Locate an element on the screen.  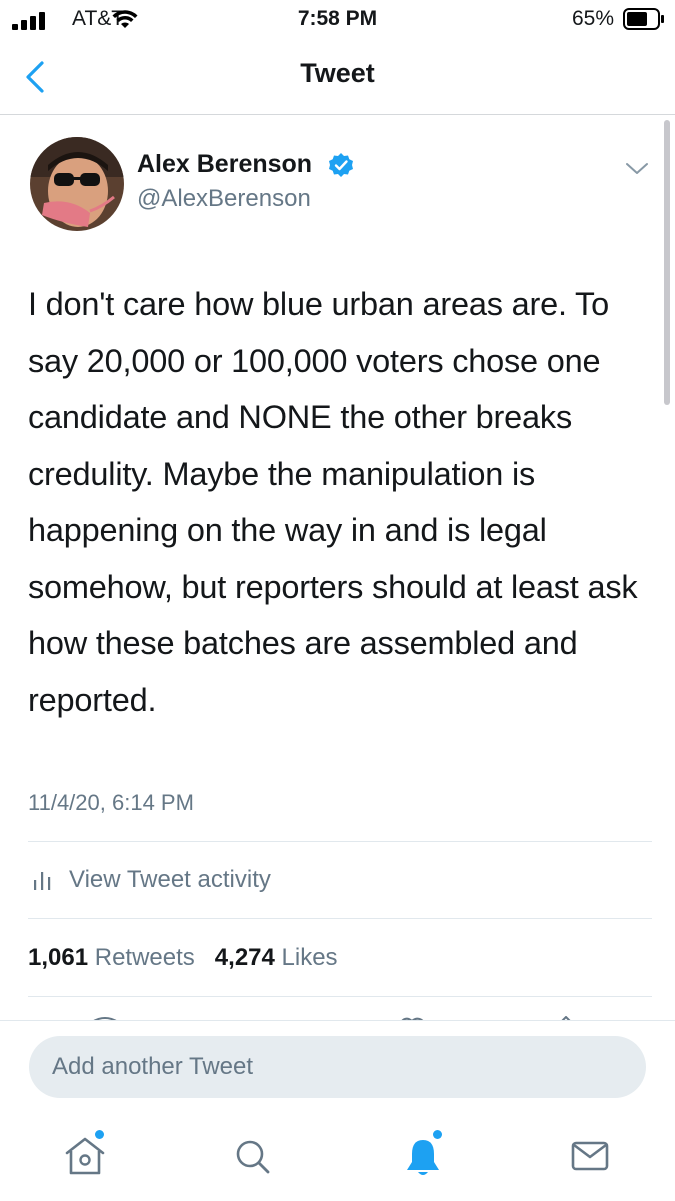
likes-count: 4,274 is located at coordinates (245, 957).